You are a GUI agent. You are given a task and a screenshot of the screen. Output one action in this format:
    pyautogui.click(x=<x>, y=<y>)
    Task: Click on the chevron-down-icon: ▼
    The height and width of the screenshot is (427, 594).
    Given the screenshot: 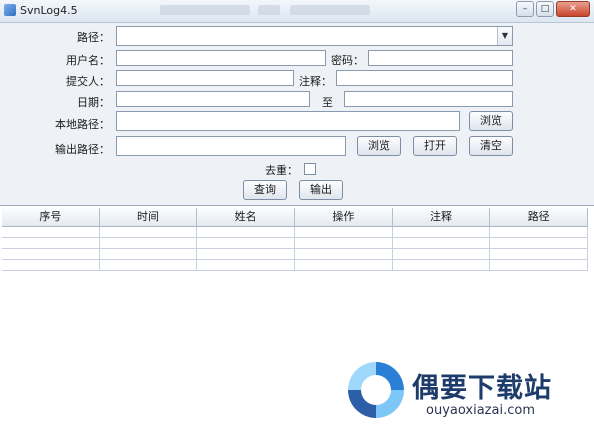 What is the action you would take?
    pyautogui.click(x=504, y=36)
    